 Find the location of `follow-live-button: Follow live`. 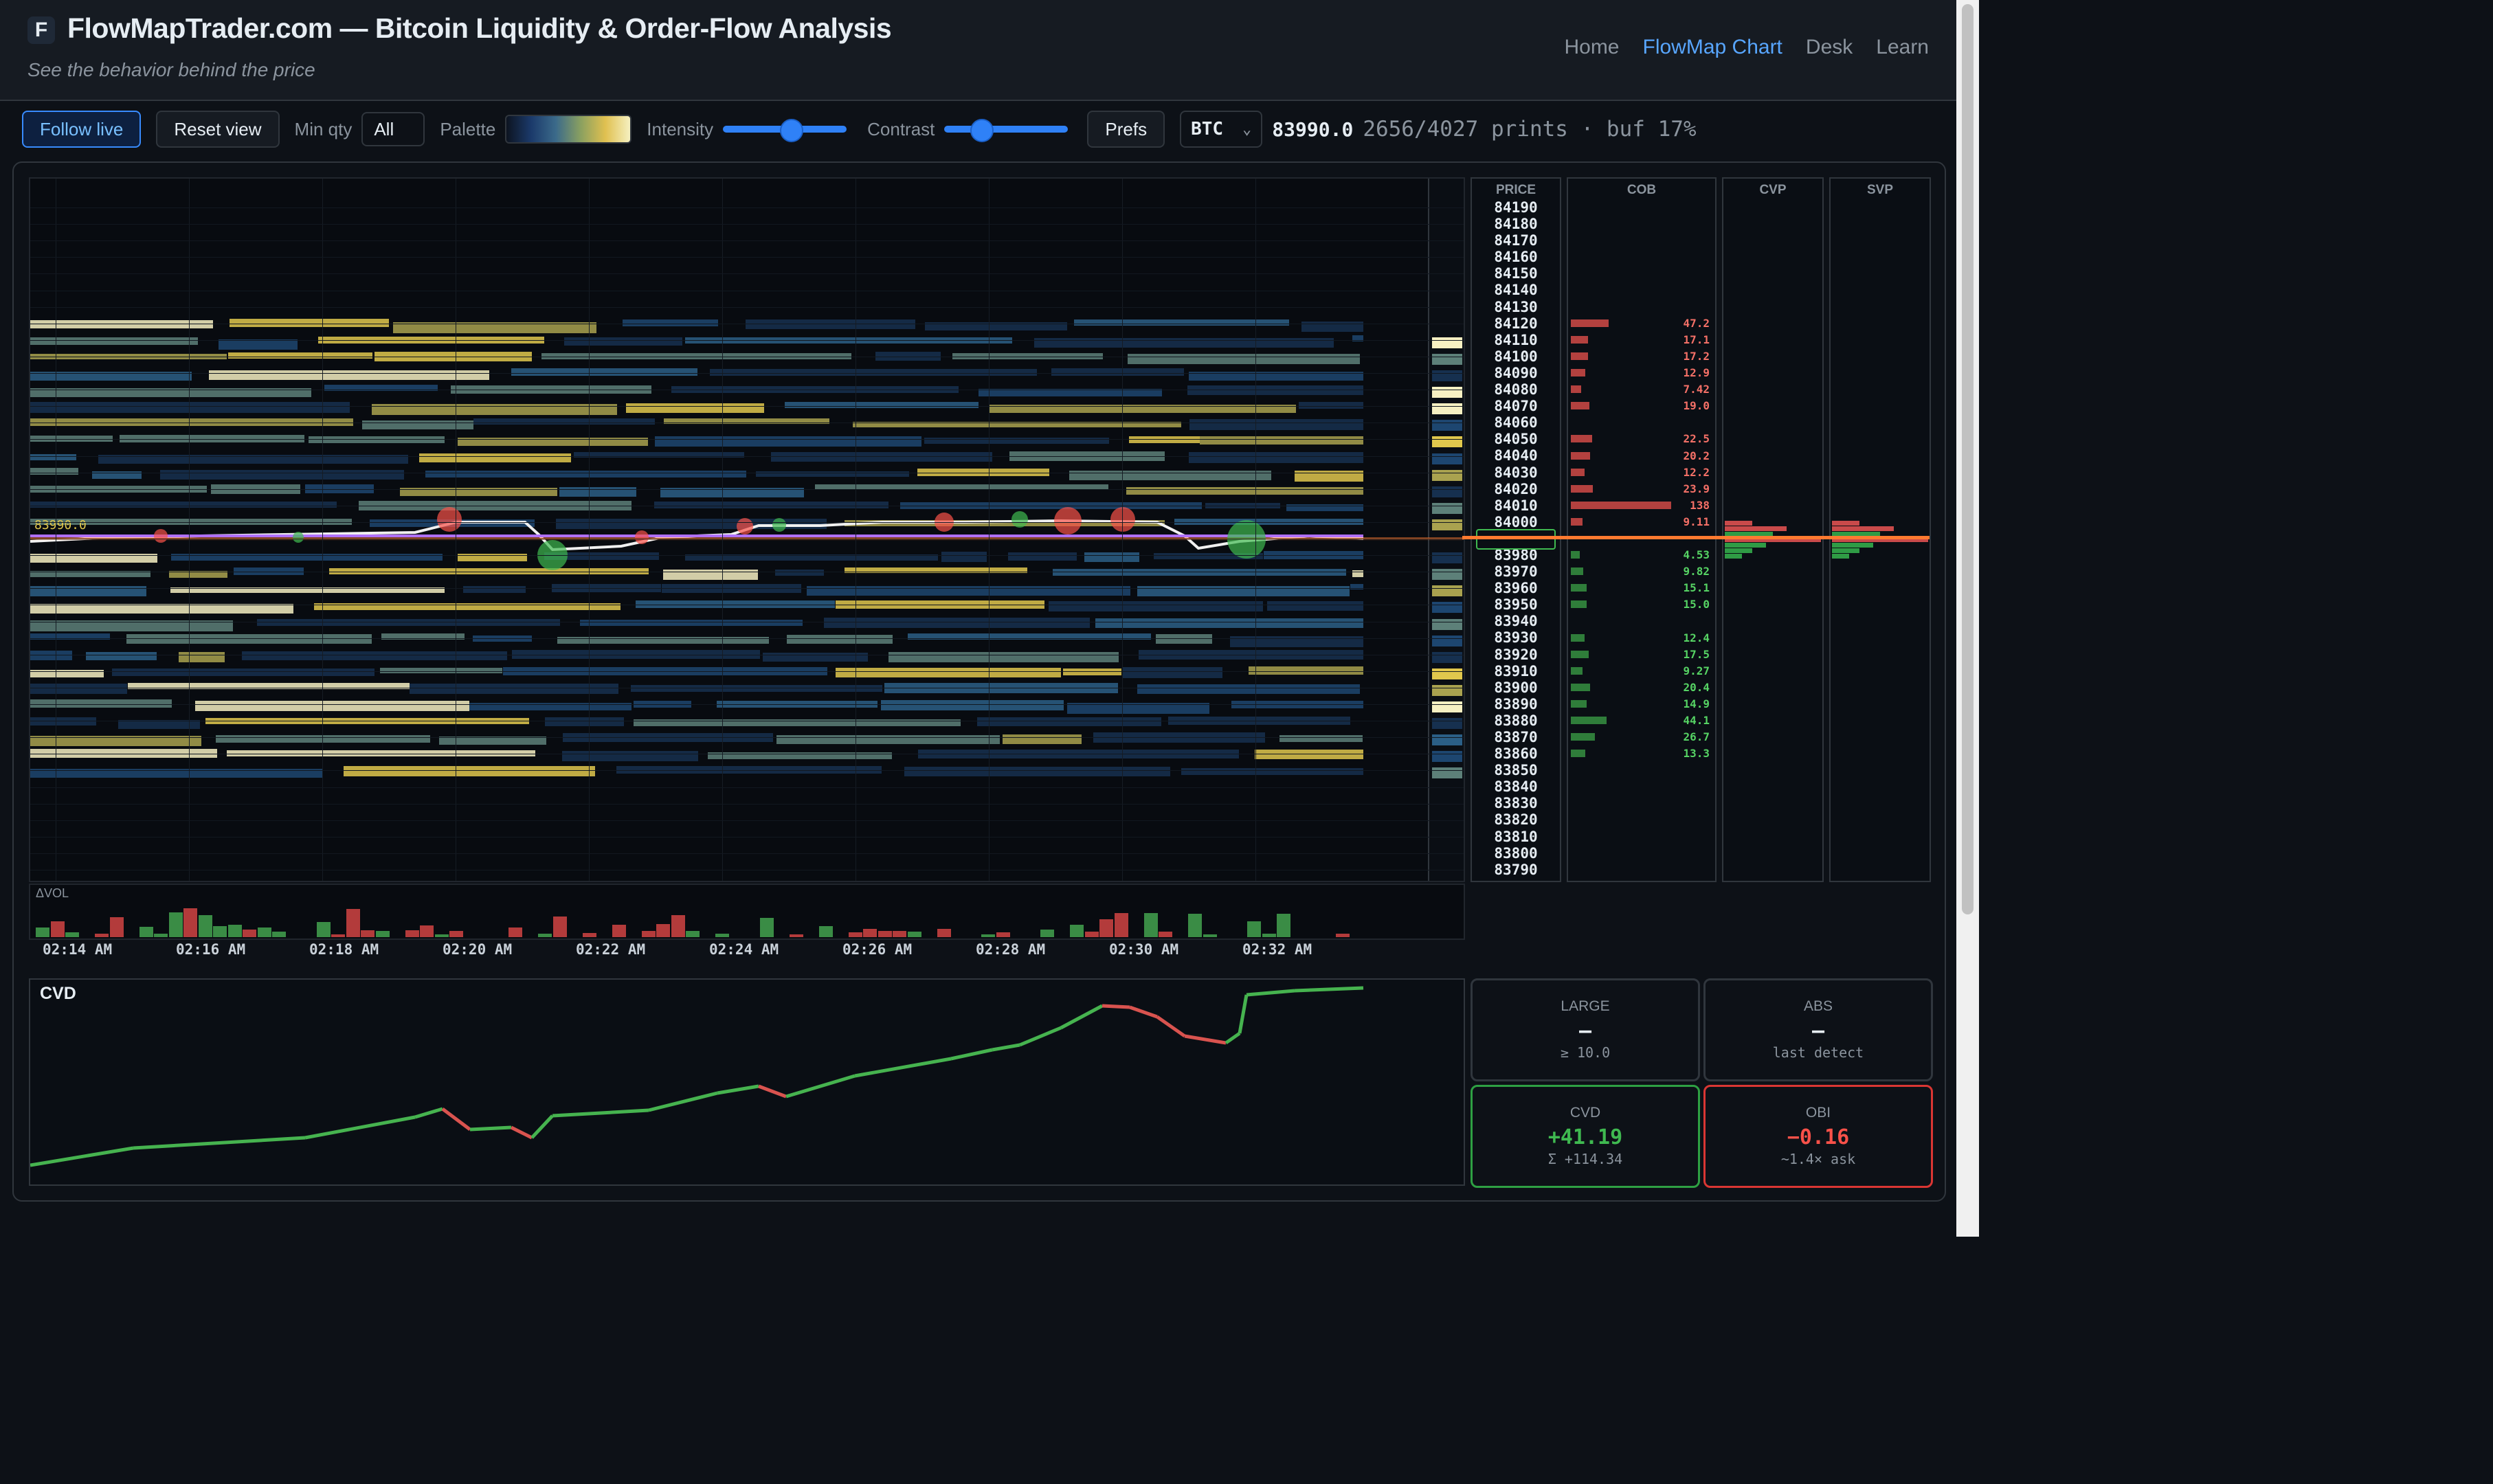

follow-live-button: Follow live is located at coordinates (82, 129).